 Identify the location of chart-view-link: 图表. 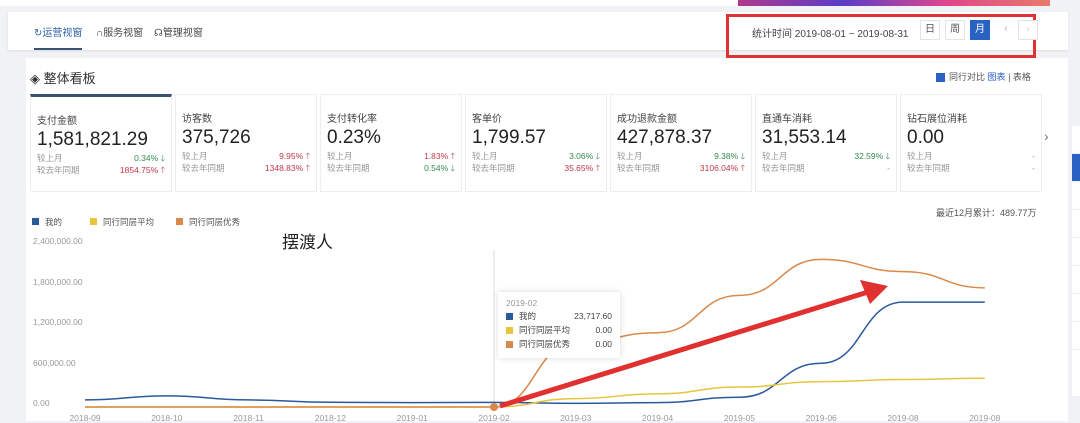
(997, 77).